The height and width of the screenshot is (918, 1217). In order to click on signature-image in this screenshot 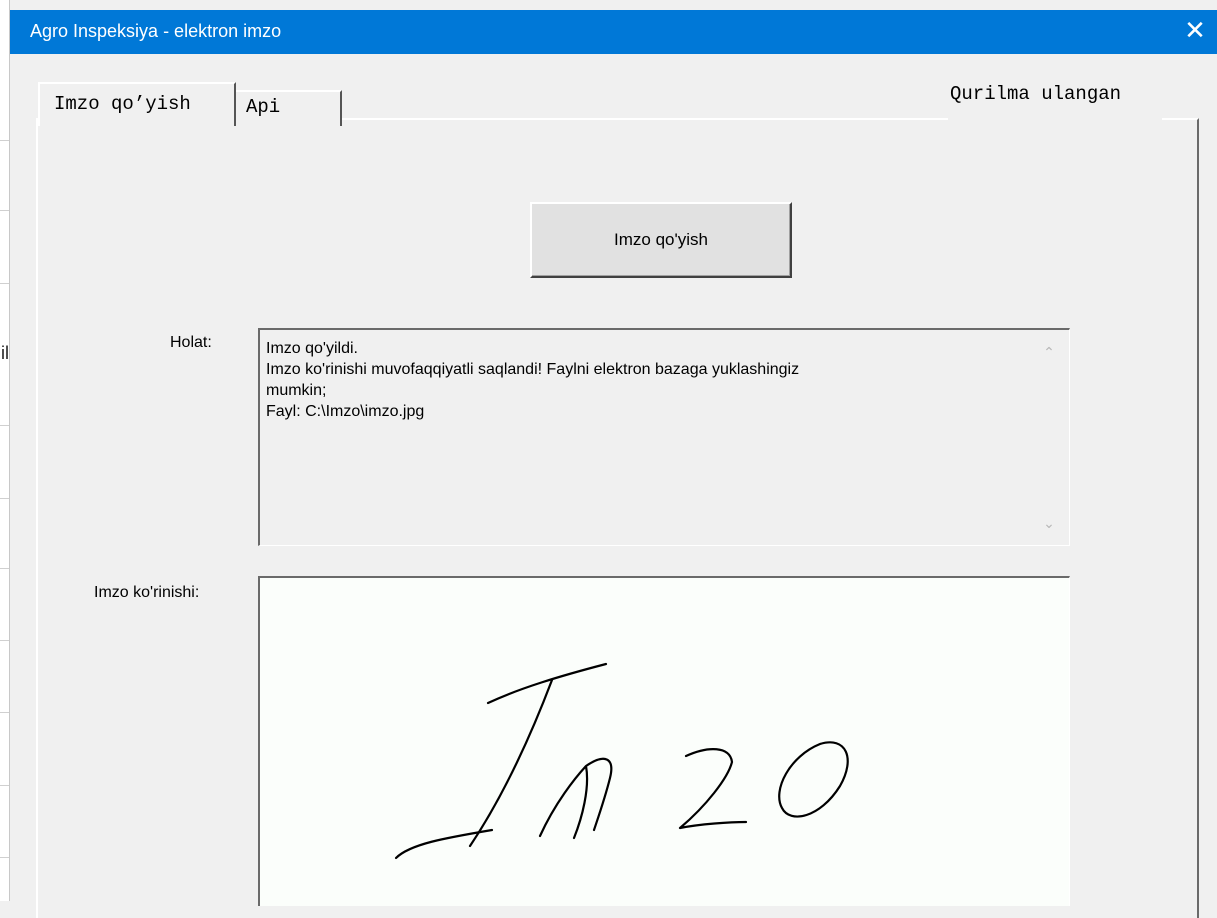, I will do `click(621, 761)`.